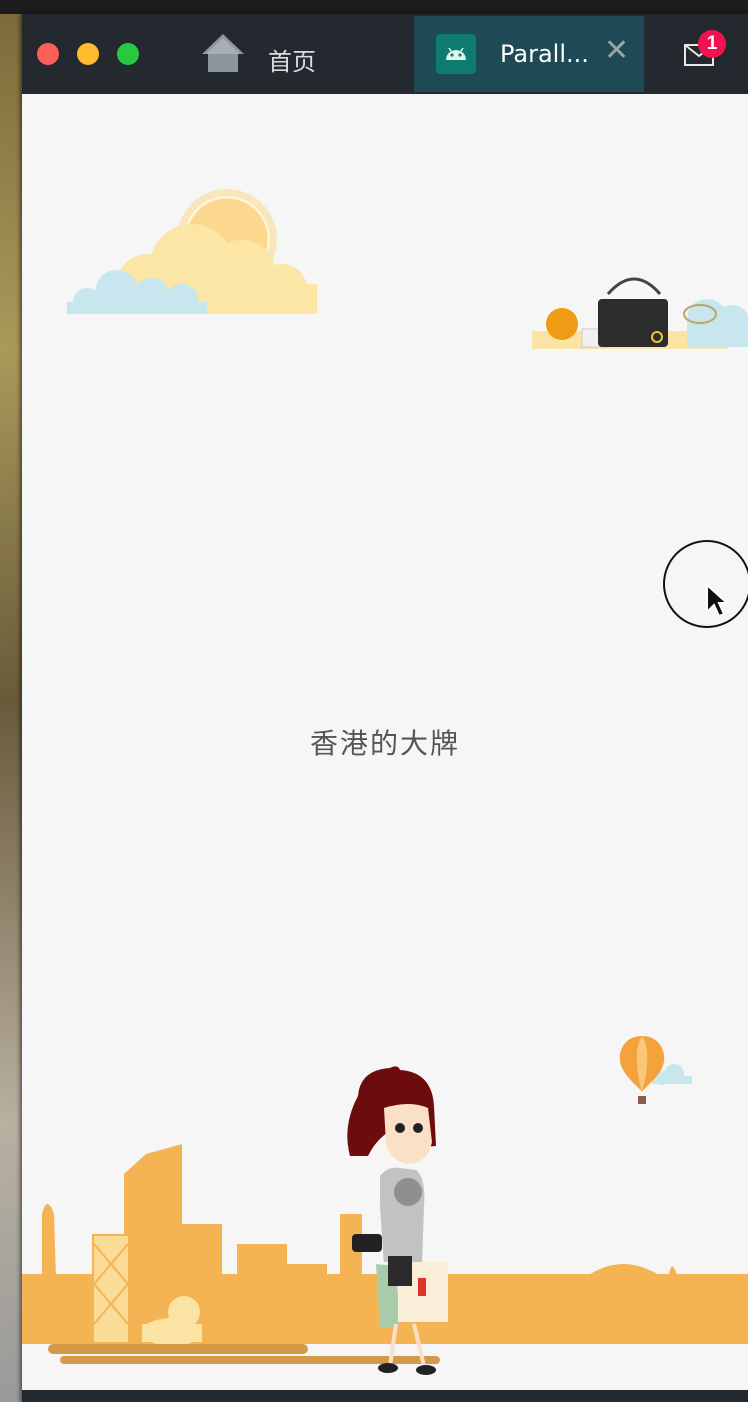 The image size is (748, 1402). Describe the element at coordinates (48, 54) in the screenshot. I see `close-window-button` at that location.